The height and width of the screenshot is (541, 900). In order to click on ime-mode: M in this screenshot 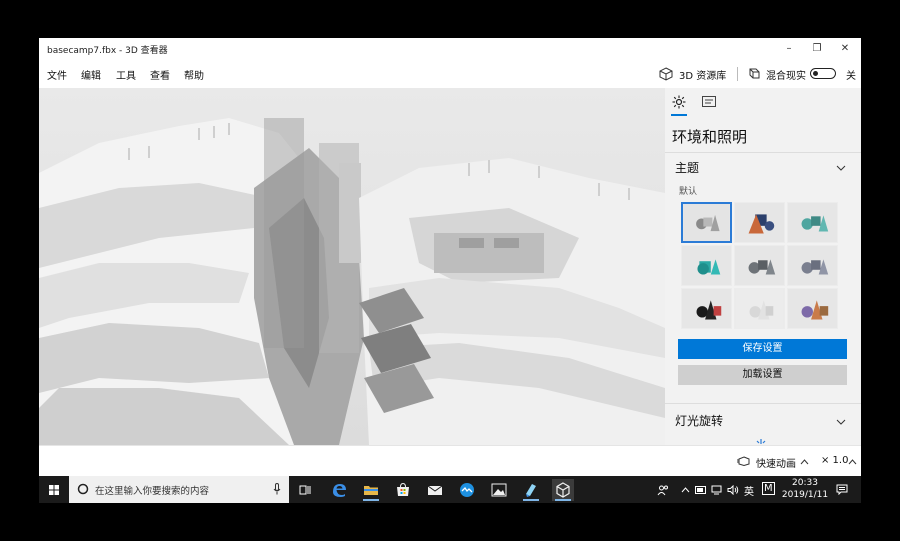, I will do `click(768, 488)`.